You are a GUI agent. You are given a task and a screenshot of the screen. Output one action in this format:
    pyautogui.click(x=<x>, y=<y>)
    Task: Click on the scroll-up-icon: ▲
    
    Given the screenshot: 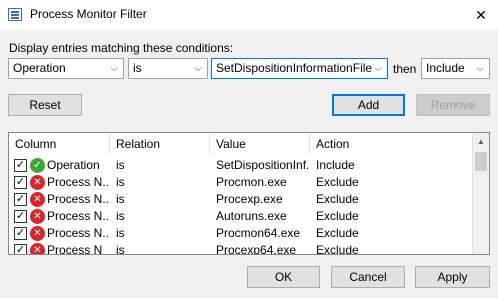 What is the action you would take?
    pyautogui.click(x=481, y=141)
    